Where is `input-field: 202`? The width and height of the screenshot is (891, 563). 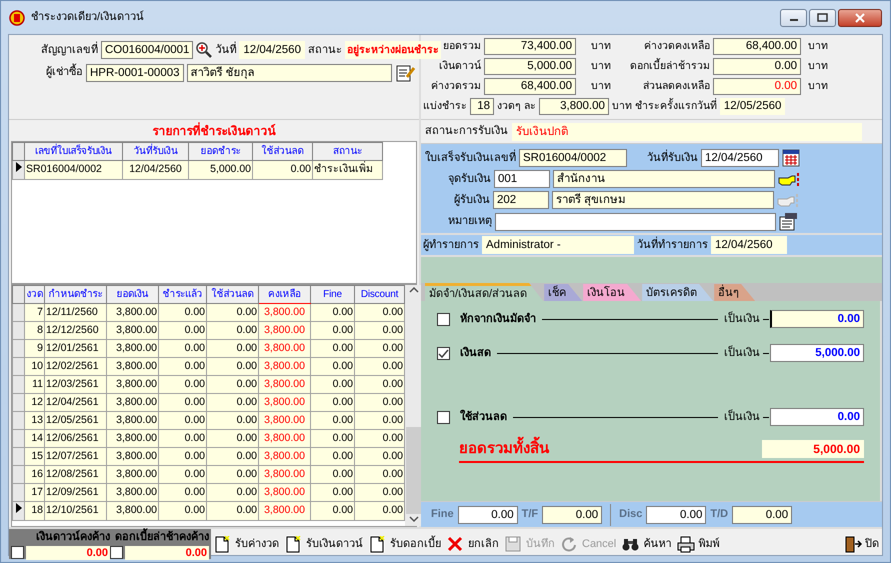
input-field: 202 is located at coordinates (521, 200).